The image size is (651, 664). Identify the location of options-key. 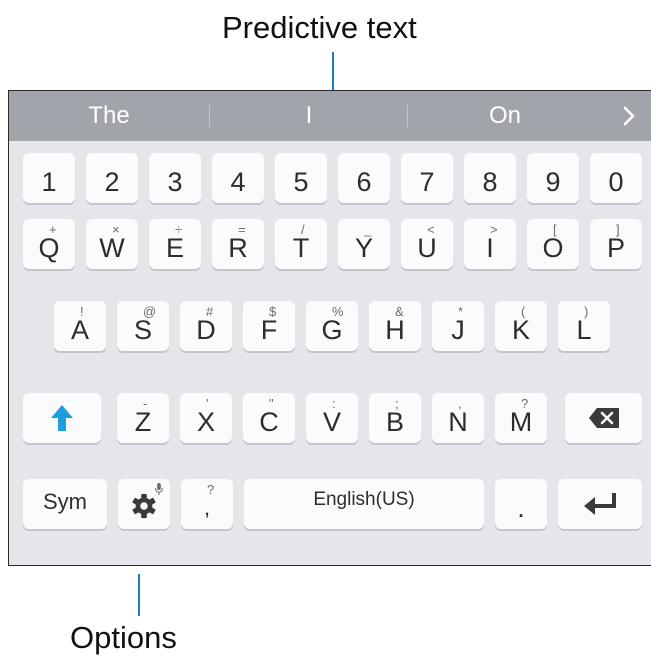
(144, 504).